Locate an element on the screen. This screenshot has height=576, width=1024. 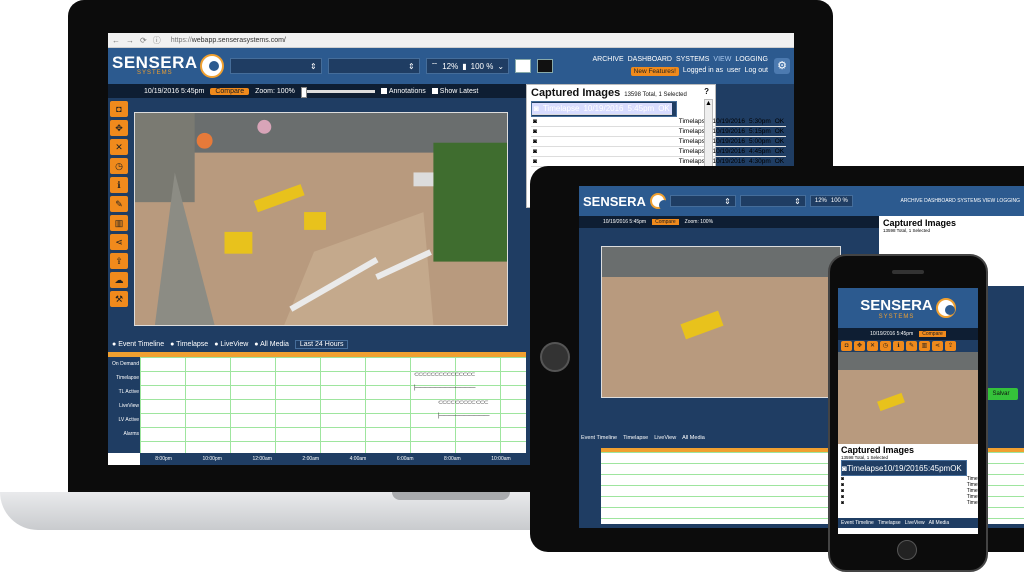
tablet-datetime: 10/19/2016 5:45pm is located at coordinates (625, 222).